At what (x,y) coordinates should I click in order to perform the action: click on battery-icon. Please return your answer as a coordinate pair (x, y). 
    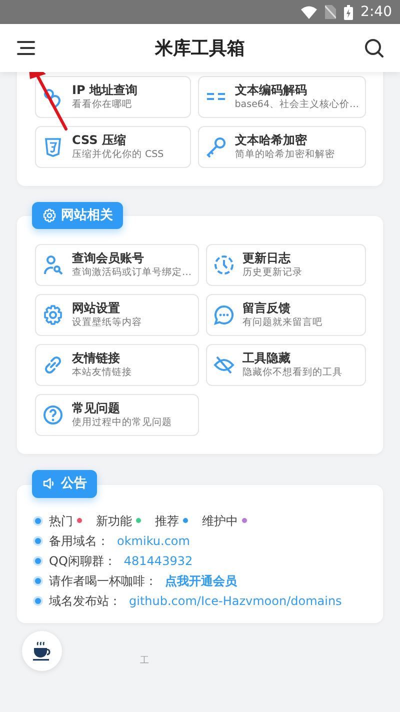
    Looking at the image, I should click on (348, 12).